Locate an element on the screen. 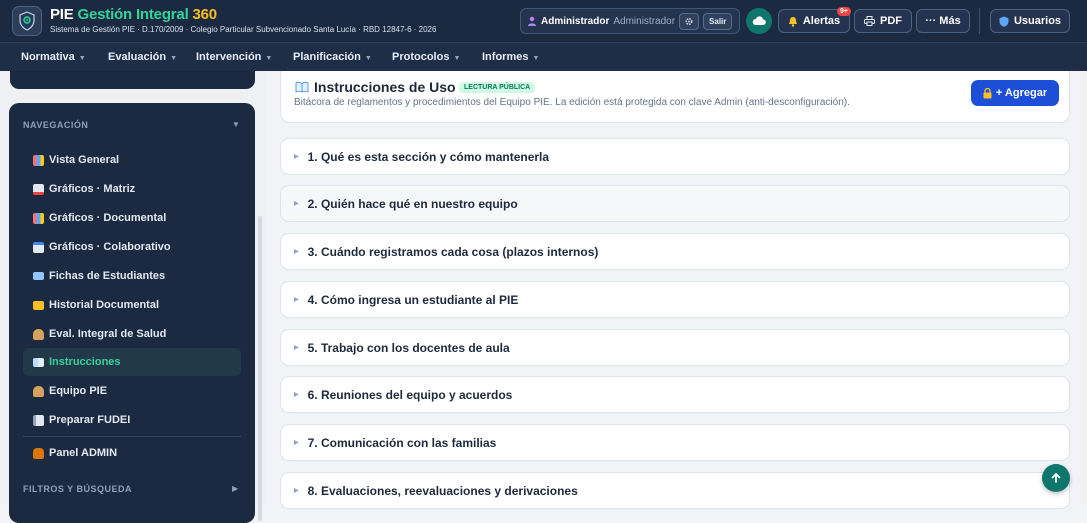 The width and height of the screenshot is (1087, 523). nav-informes: Informes ▼ is located at coordinates (510, 57).